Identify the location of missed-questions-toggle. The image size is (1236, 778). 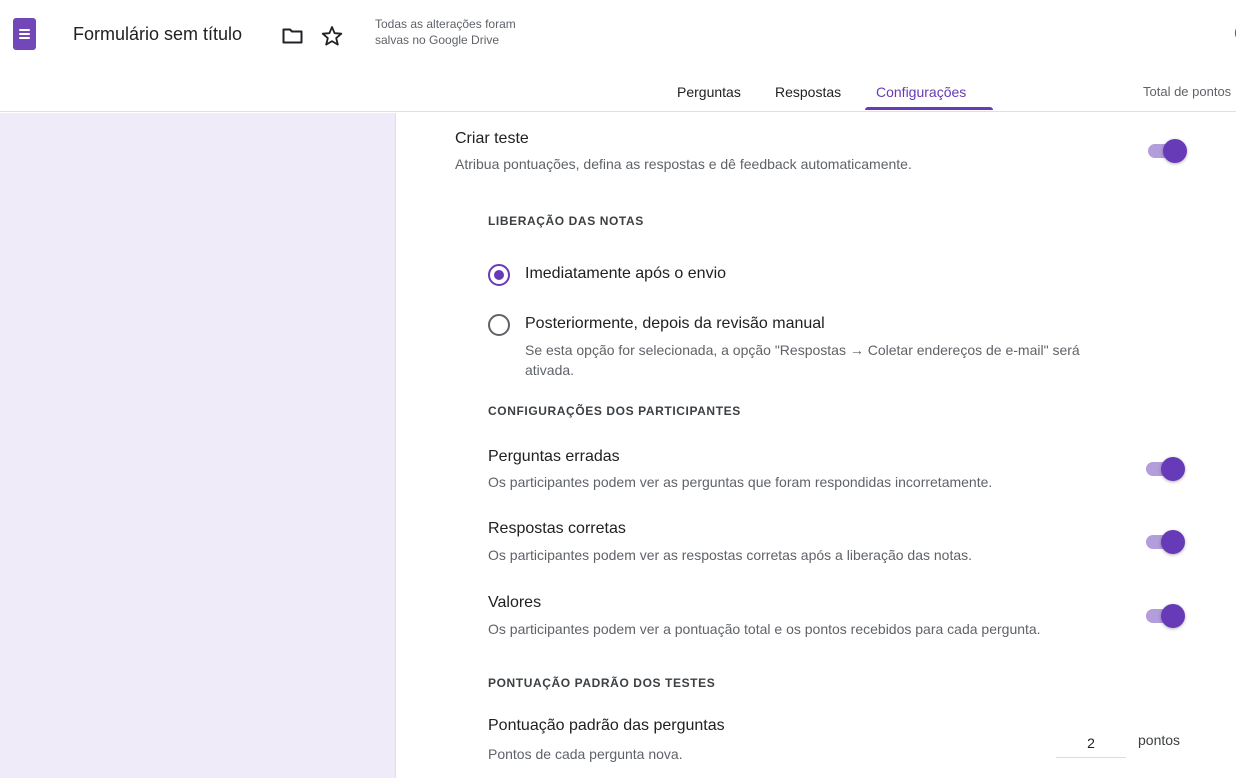
(1163, 469).